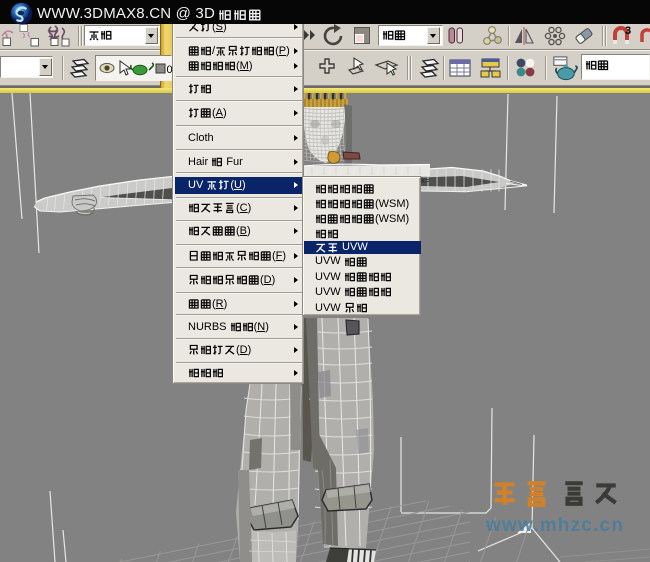 The height and width of the screenshot is (562, 650). I want to click on svg-text: 3, so click(628, 31).